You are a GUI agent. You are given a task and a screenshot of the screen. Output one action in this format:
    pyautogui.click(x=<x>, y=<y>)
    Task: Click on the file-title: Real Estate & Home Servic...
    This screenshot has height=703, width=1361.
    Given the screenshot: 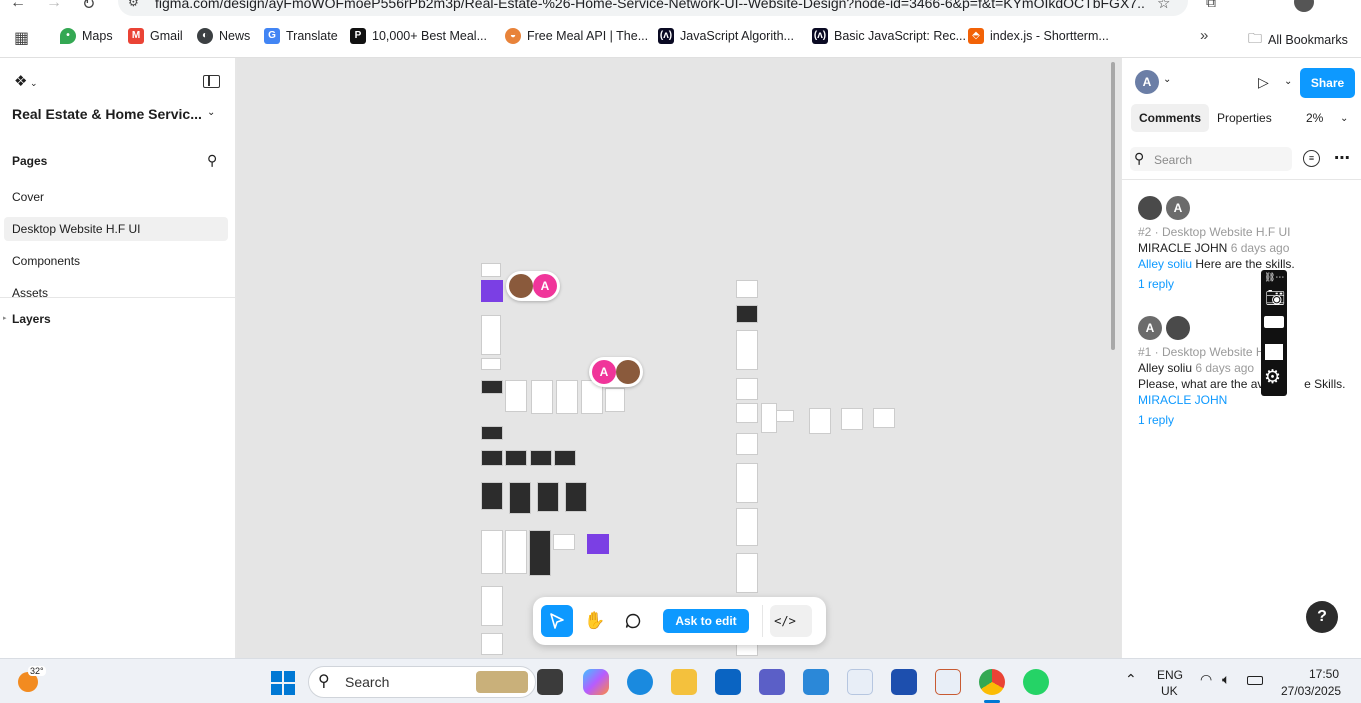 What is the action you would take?
    pyautogui.click(x=107, y=114)
    